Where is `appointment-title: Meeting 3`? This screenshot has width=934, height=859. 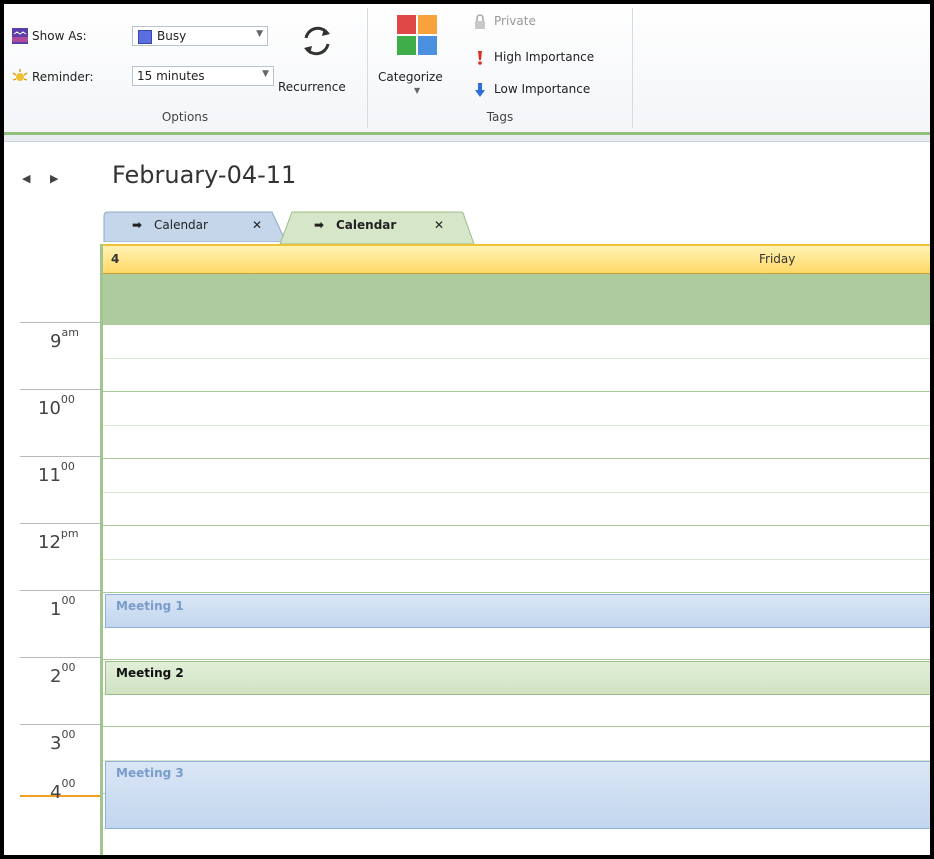
appointment-title: Meeting 3 is located at coordinates (150, 773).